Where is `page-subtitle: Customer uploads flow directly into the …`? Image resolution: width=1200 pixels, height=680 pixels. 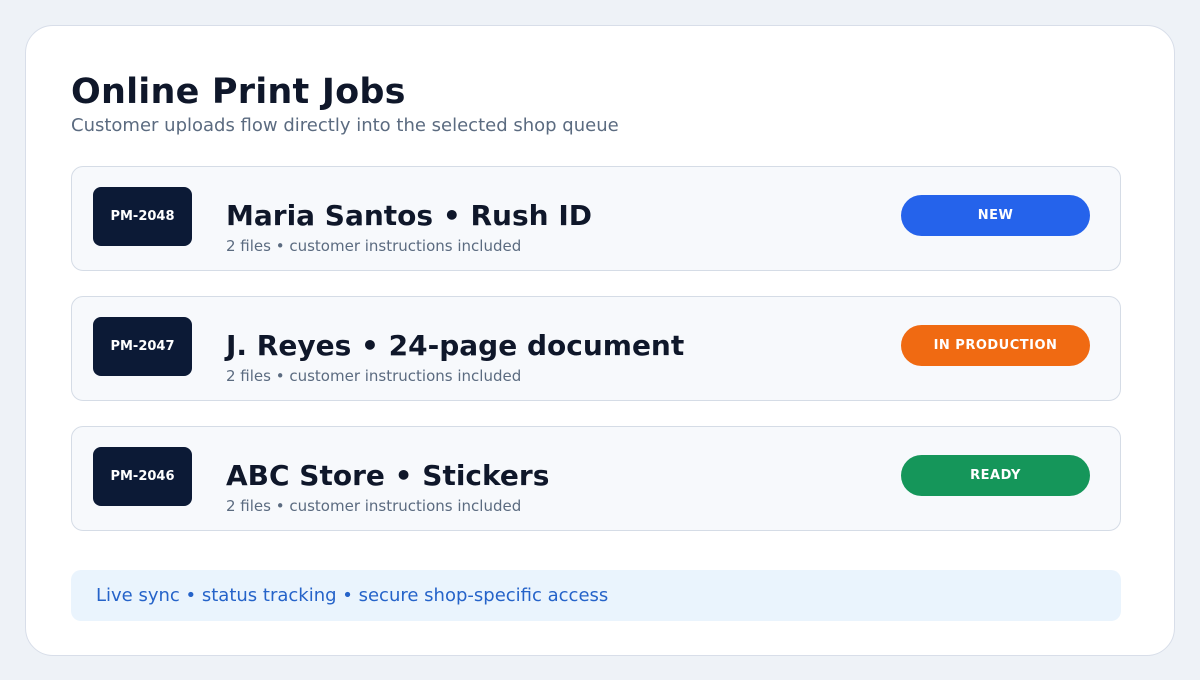 page-subtitle: Customer uploads flow directly into the … is located at coordinates (345, 125).